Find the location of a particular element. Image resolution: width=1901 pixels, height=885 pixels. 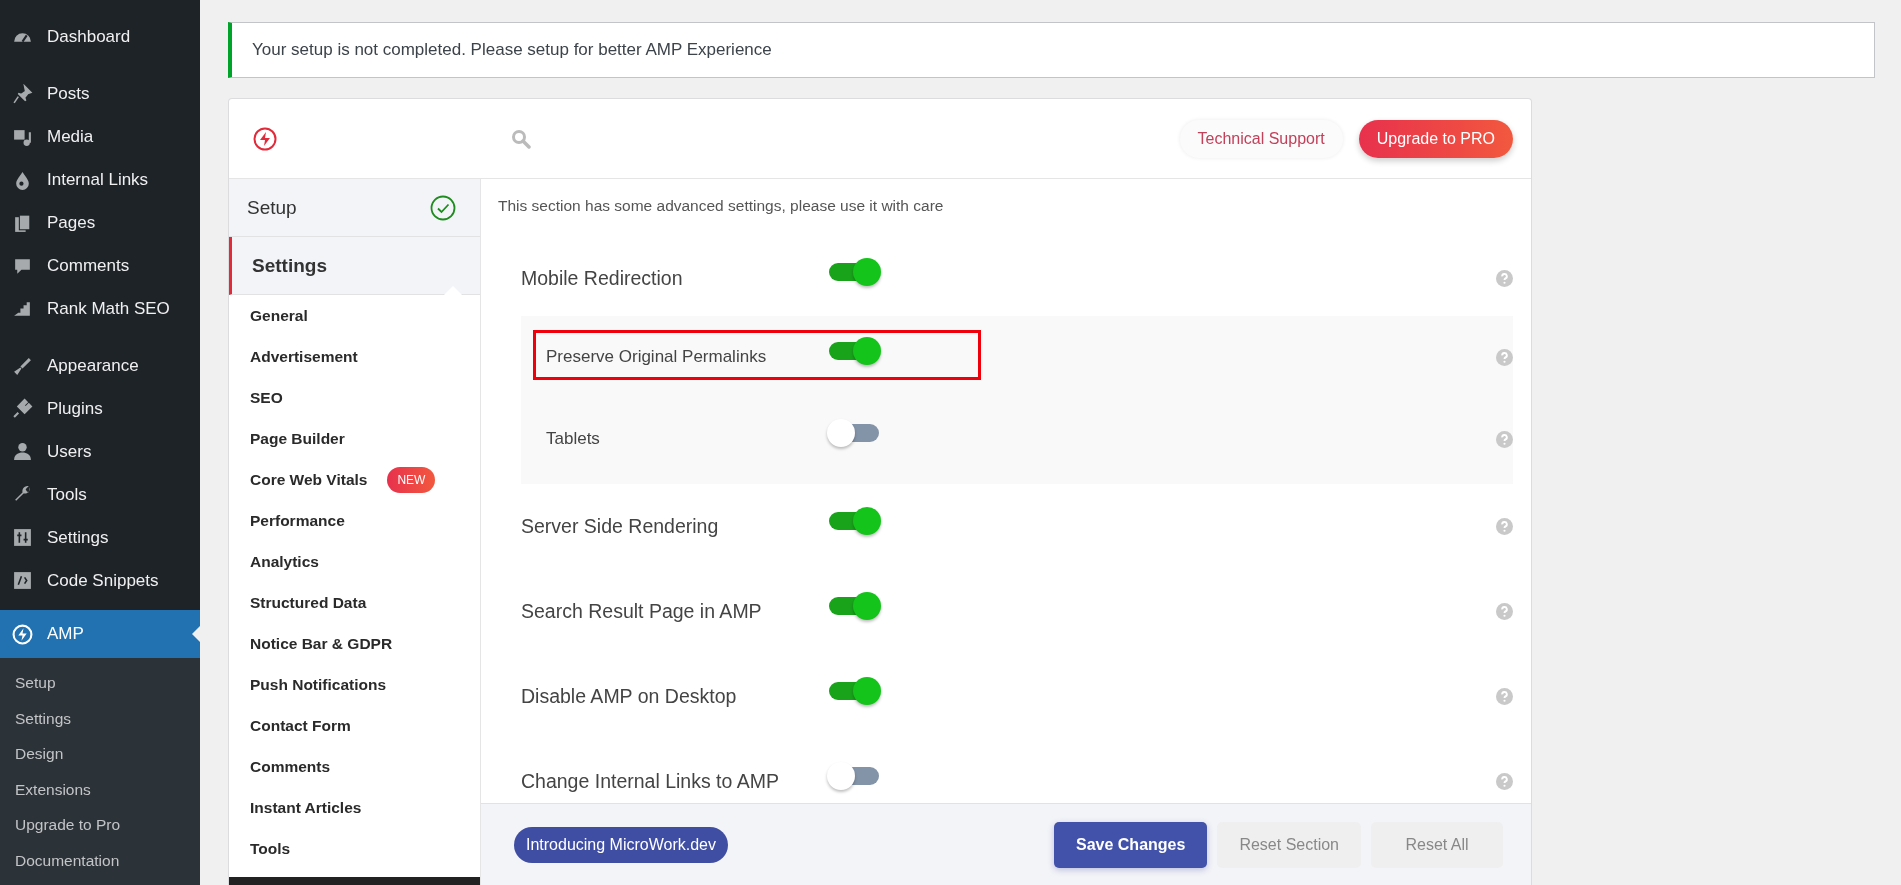

submenu-item: Extensions is located at coordinates (100, 789).